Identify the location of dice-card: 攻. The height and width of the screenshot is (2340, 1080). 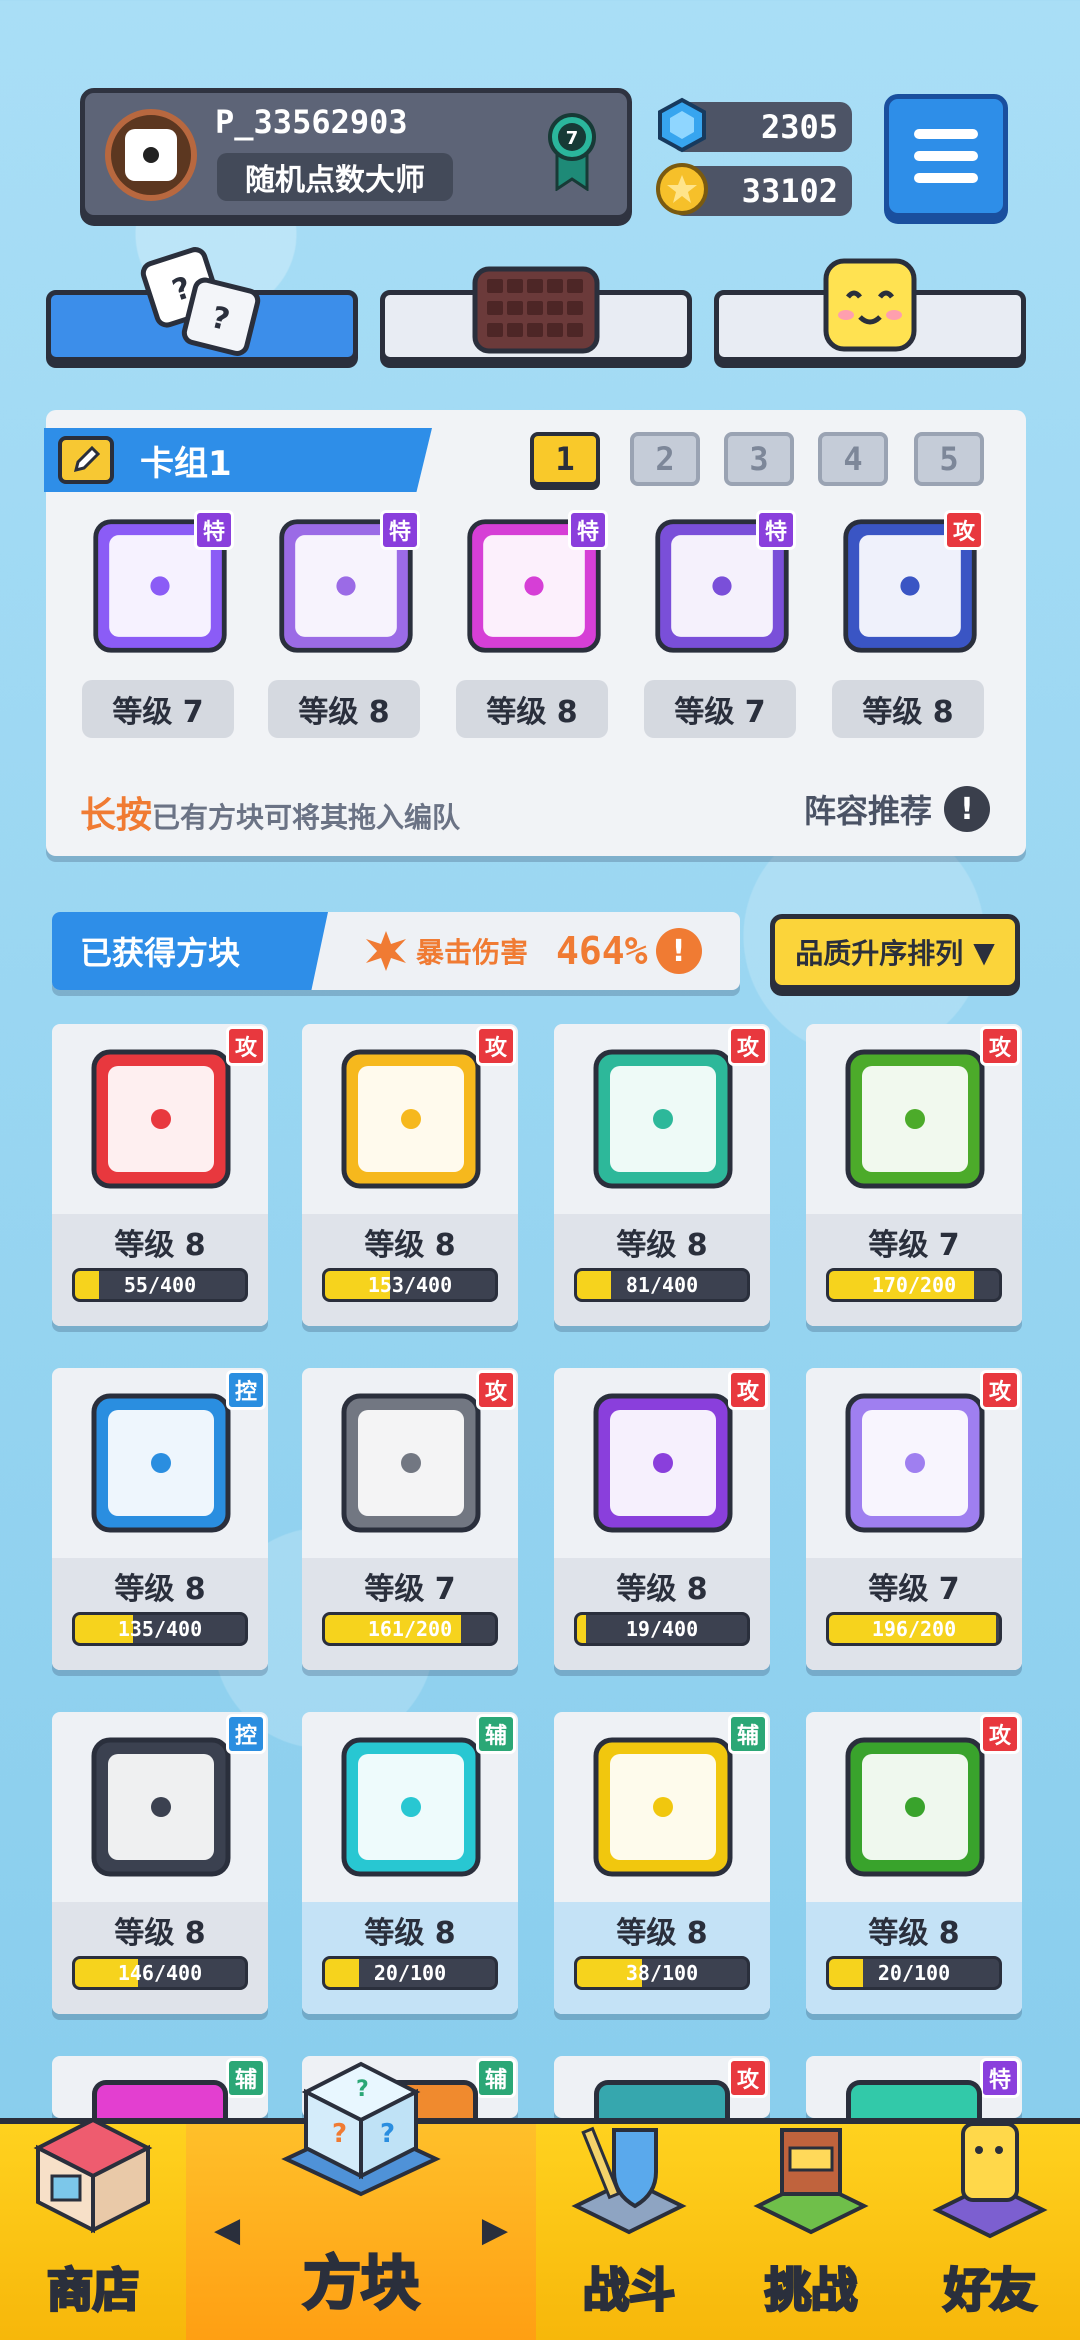
(662, 2087).